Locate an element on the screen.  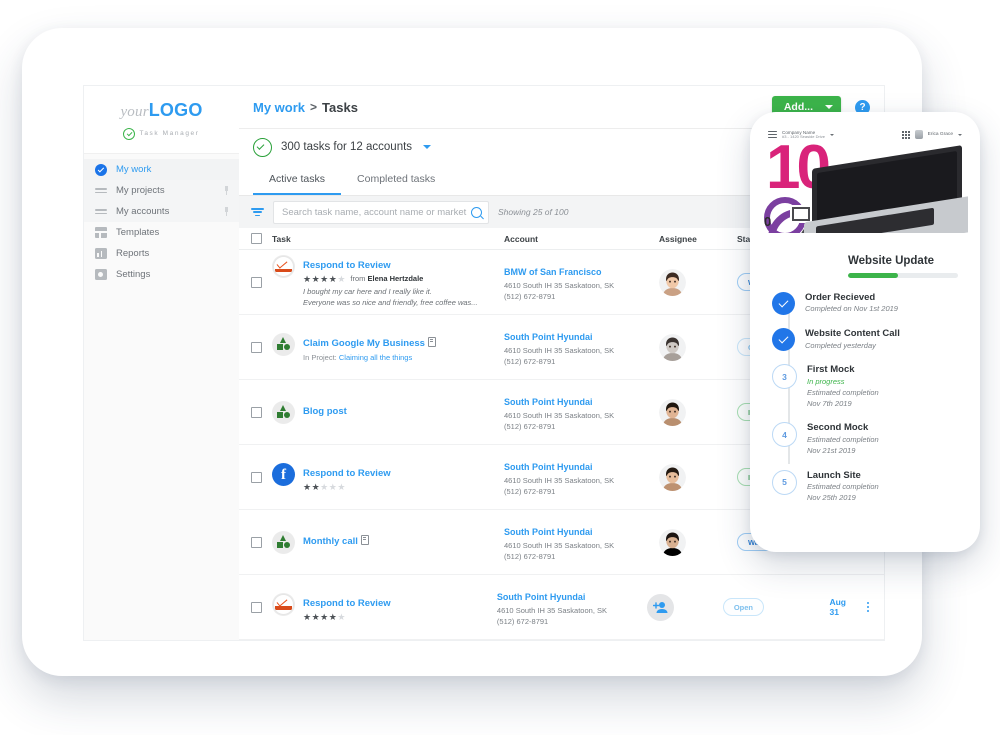
phone-company-address: #3 - 1420 Seaside Drive is located at coordinates (803, 136).